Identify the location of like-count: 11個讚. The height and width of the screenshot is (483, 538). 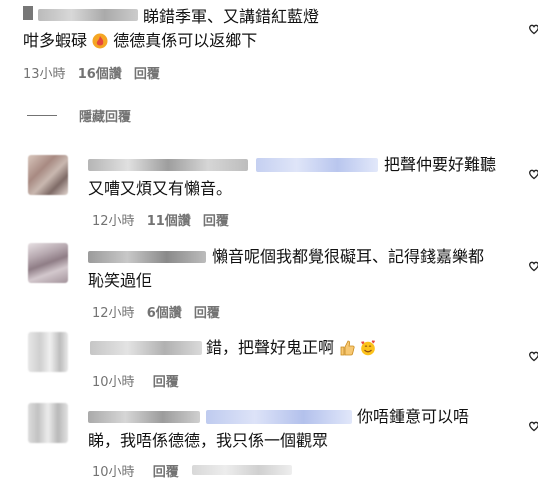
(169, 221).